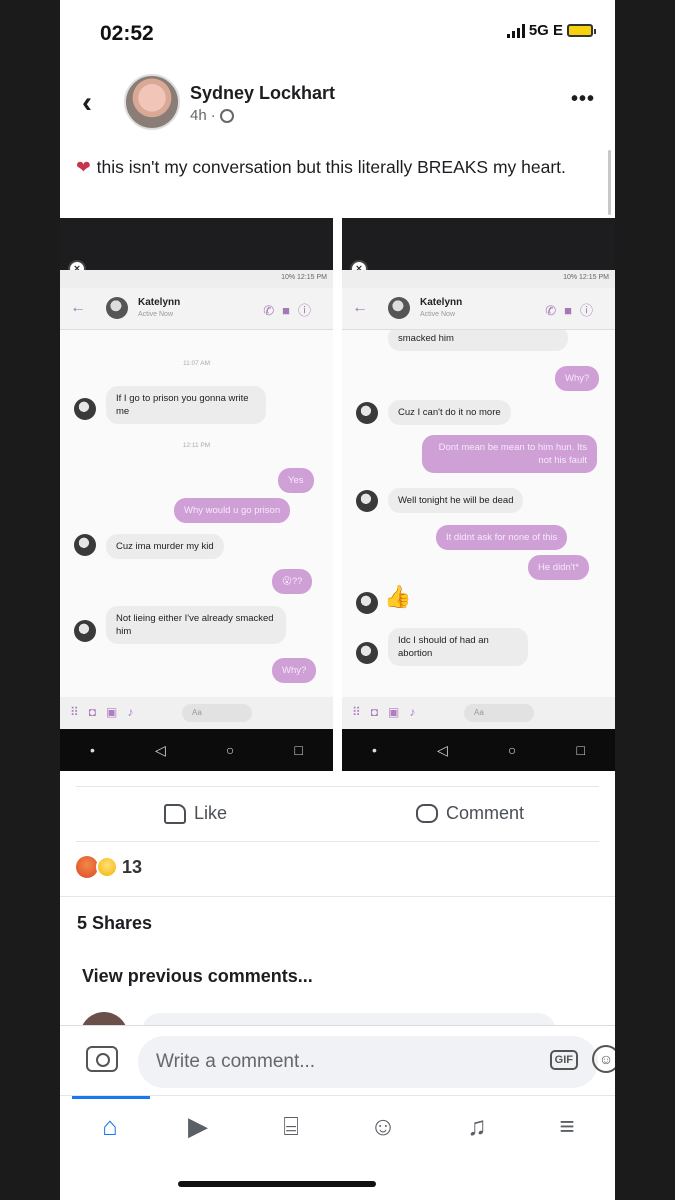  Describe the element at coordinates (337, 105) in the screenshot. I see `post-header: ‹ Sydney Lockhart 4h · •••` at that location.